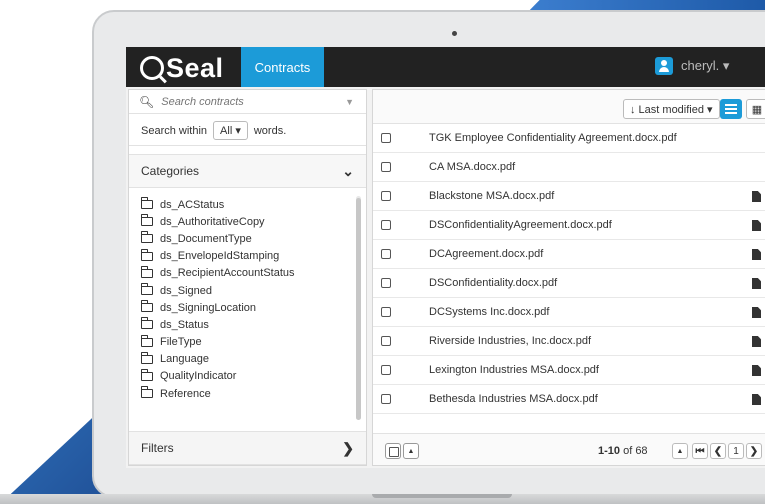 The image size is (765, 504). What do you see at coordinates (174, 130) in the screenshot?
I see `search-within-prefix: Search within` at bounding box center [174, 130].